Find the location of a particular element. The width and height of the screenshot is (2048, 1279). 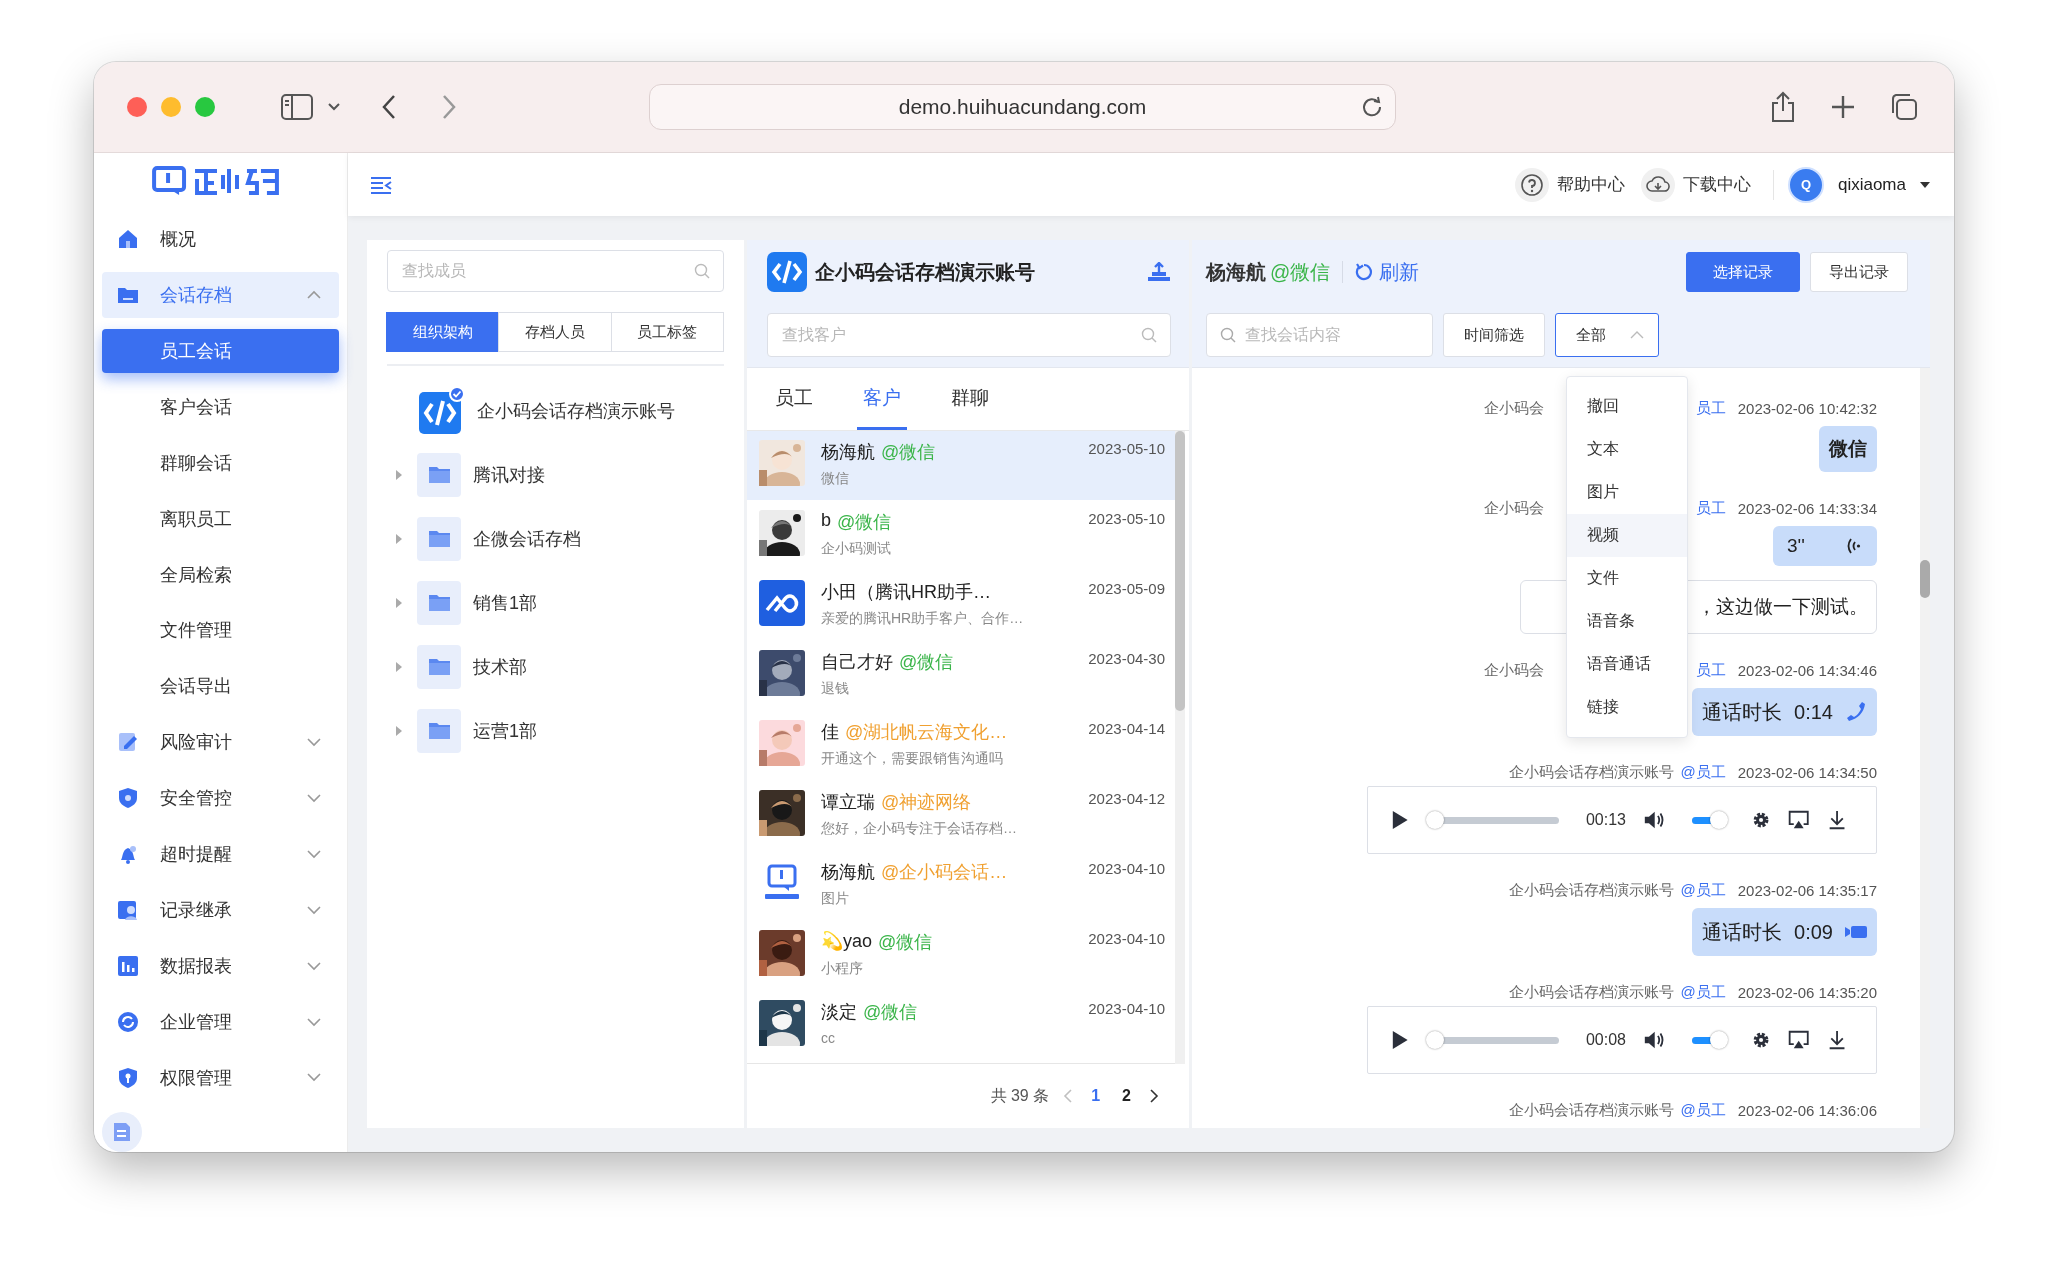

sidebar-item: 会话存档 is located at coordinates (220, 294).